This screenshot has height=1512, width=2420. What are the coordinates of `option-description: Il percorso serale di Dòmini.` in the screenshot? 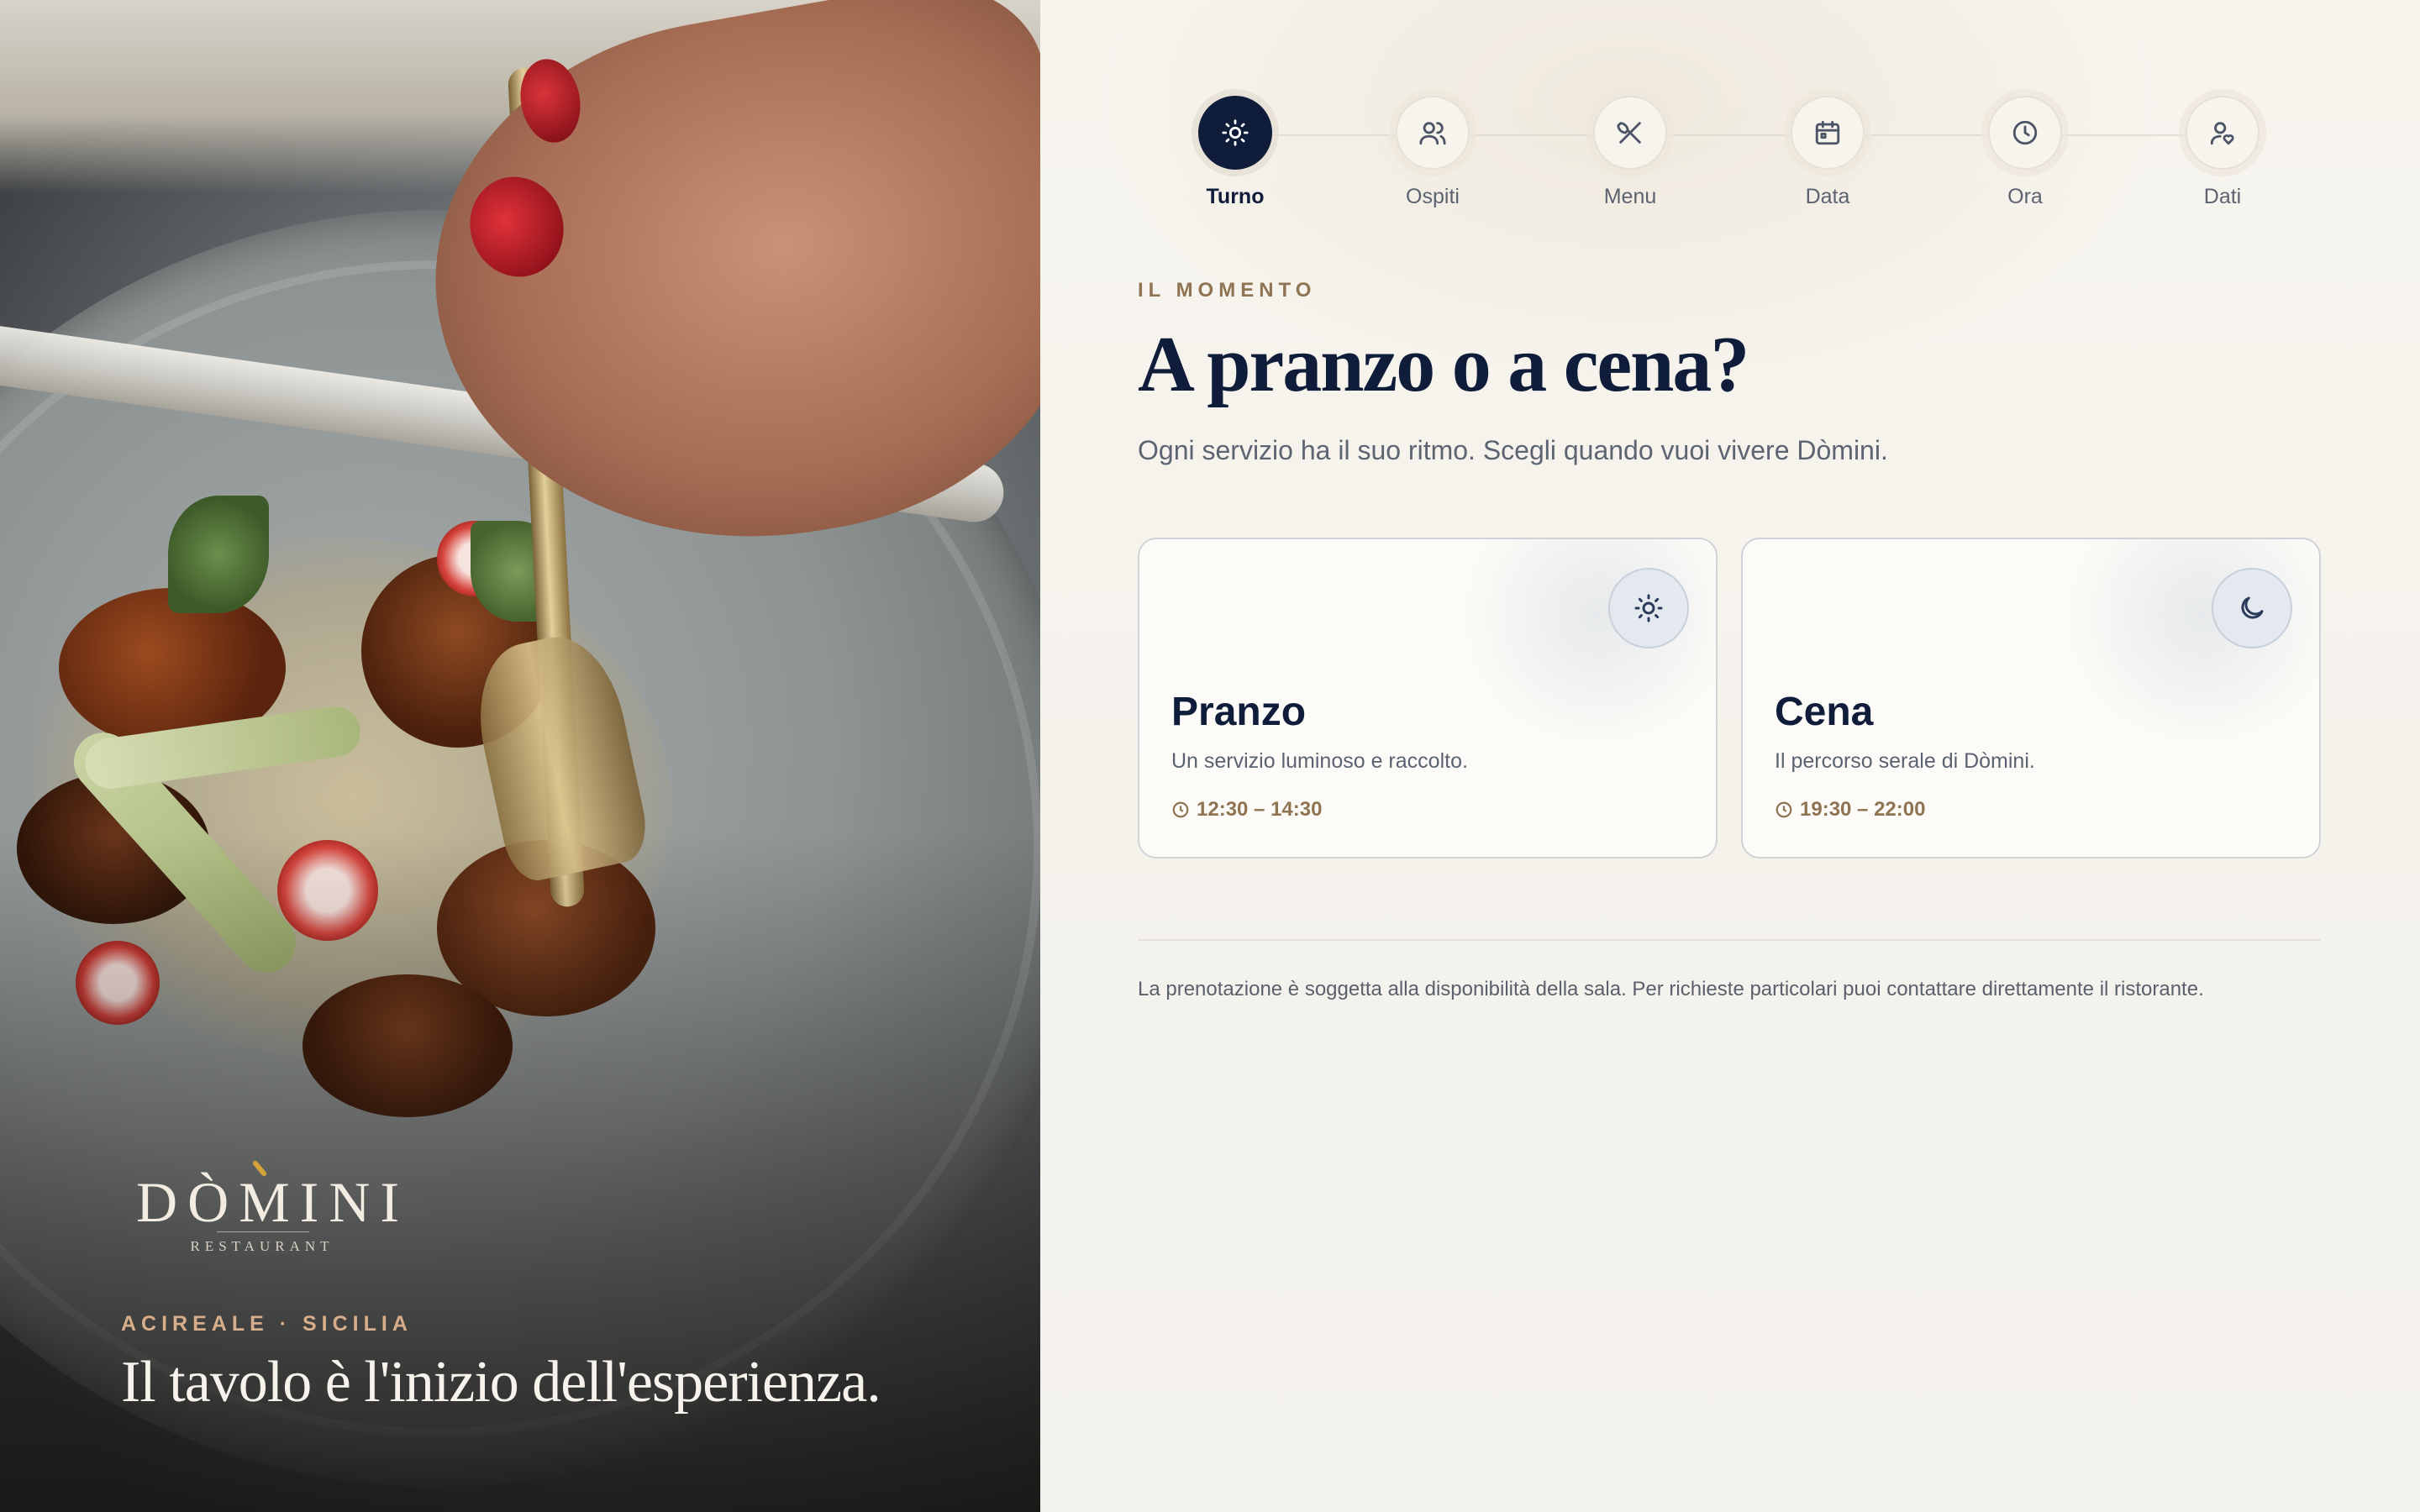 It's located at (1905, 761).